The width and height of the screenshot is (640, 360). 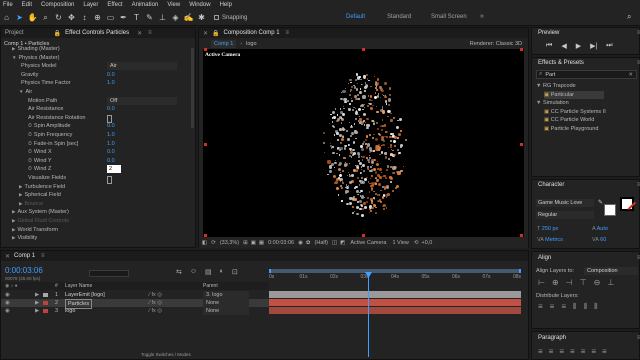 I want to click on zoom-value: (33,3%), so click(x=229, y=243).